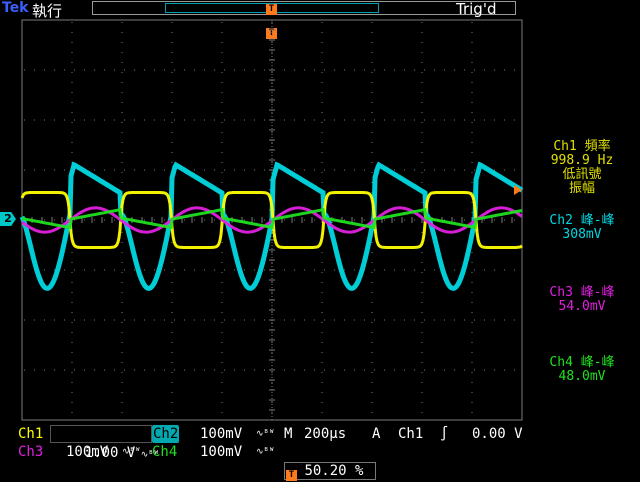 The image size is (640, 482). I want to click on measurement-ch1-frequency: Ch1 頻率 998.9 Hz 低訊號 振幅, so click(582, 168).